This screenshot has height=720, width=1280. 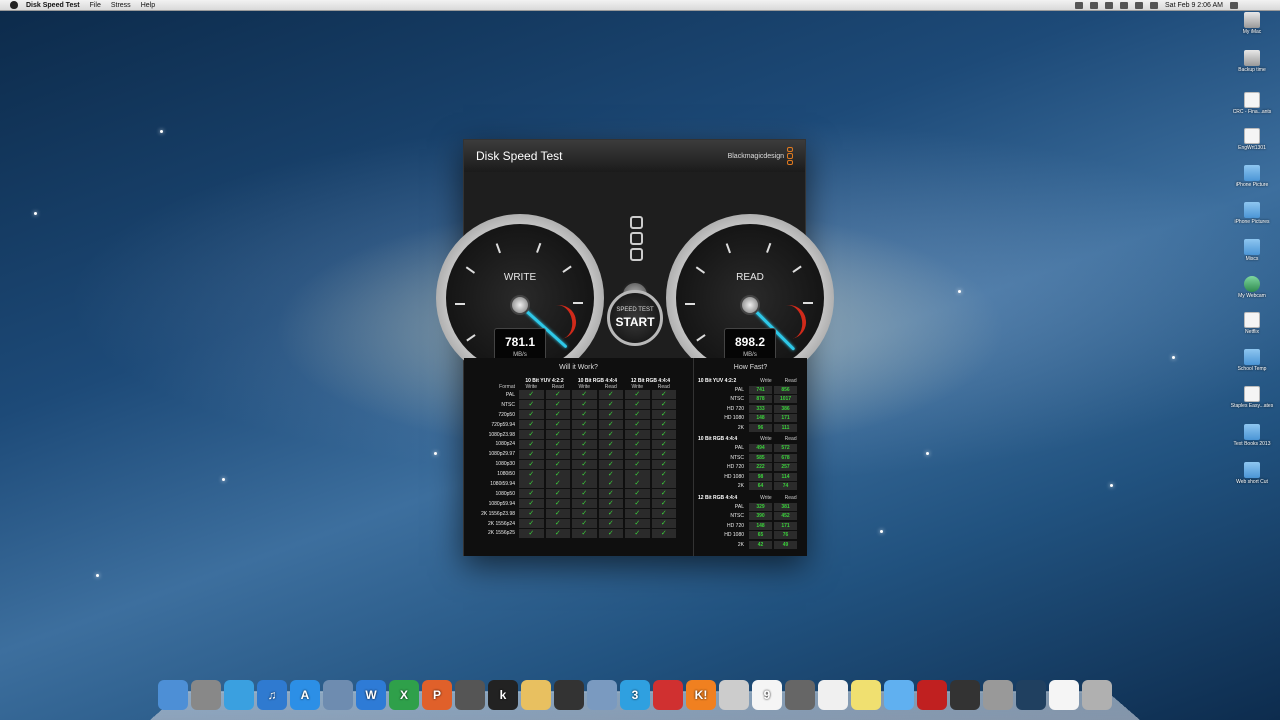 I want to click on wifi-icon, so click(x=1124, y=5).